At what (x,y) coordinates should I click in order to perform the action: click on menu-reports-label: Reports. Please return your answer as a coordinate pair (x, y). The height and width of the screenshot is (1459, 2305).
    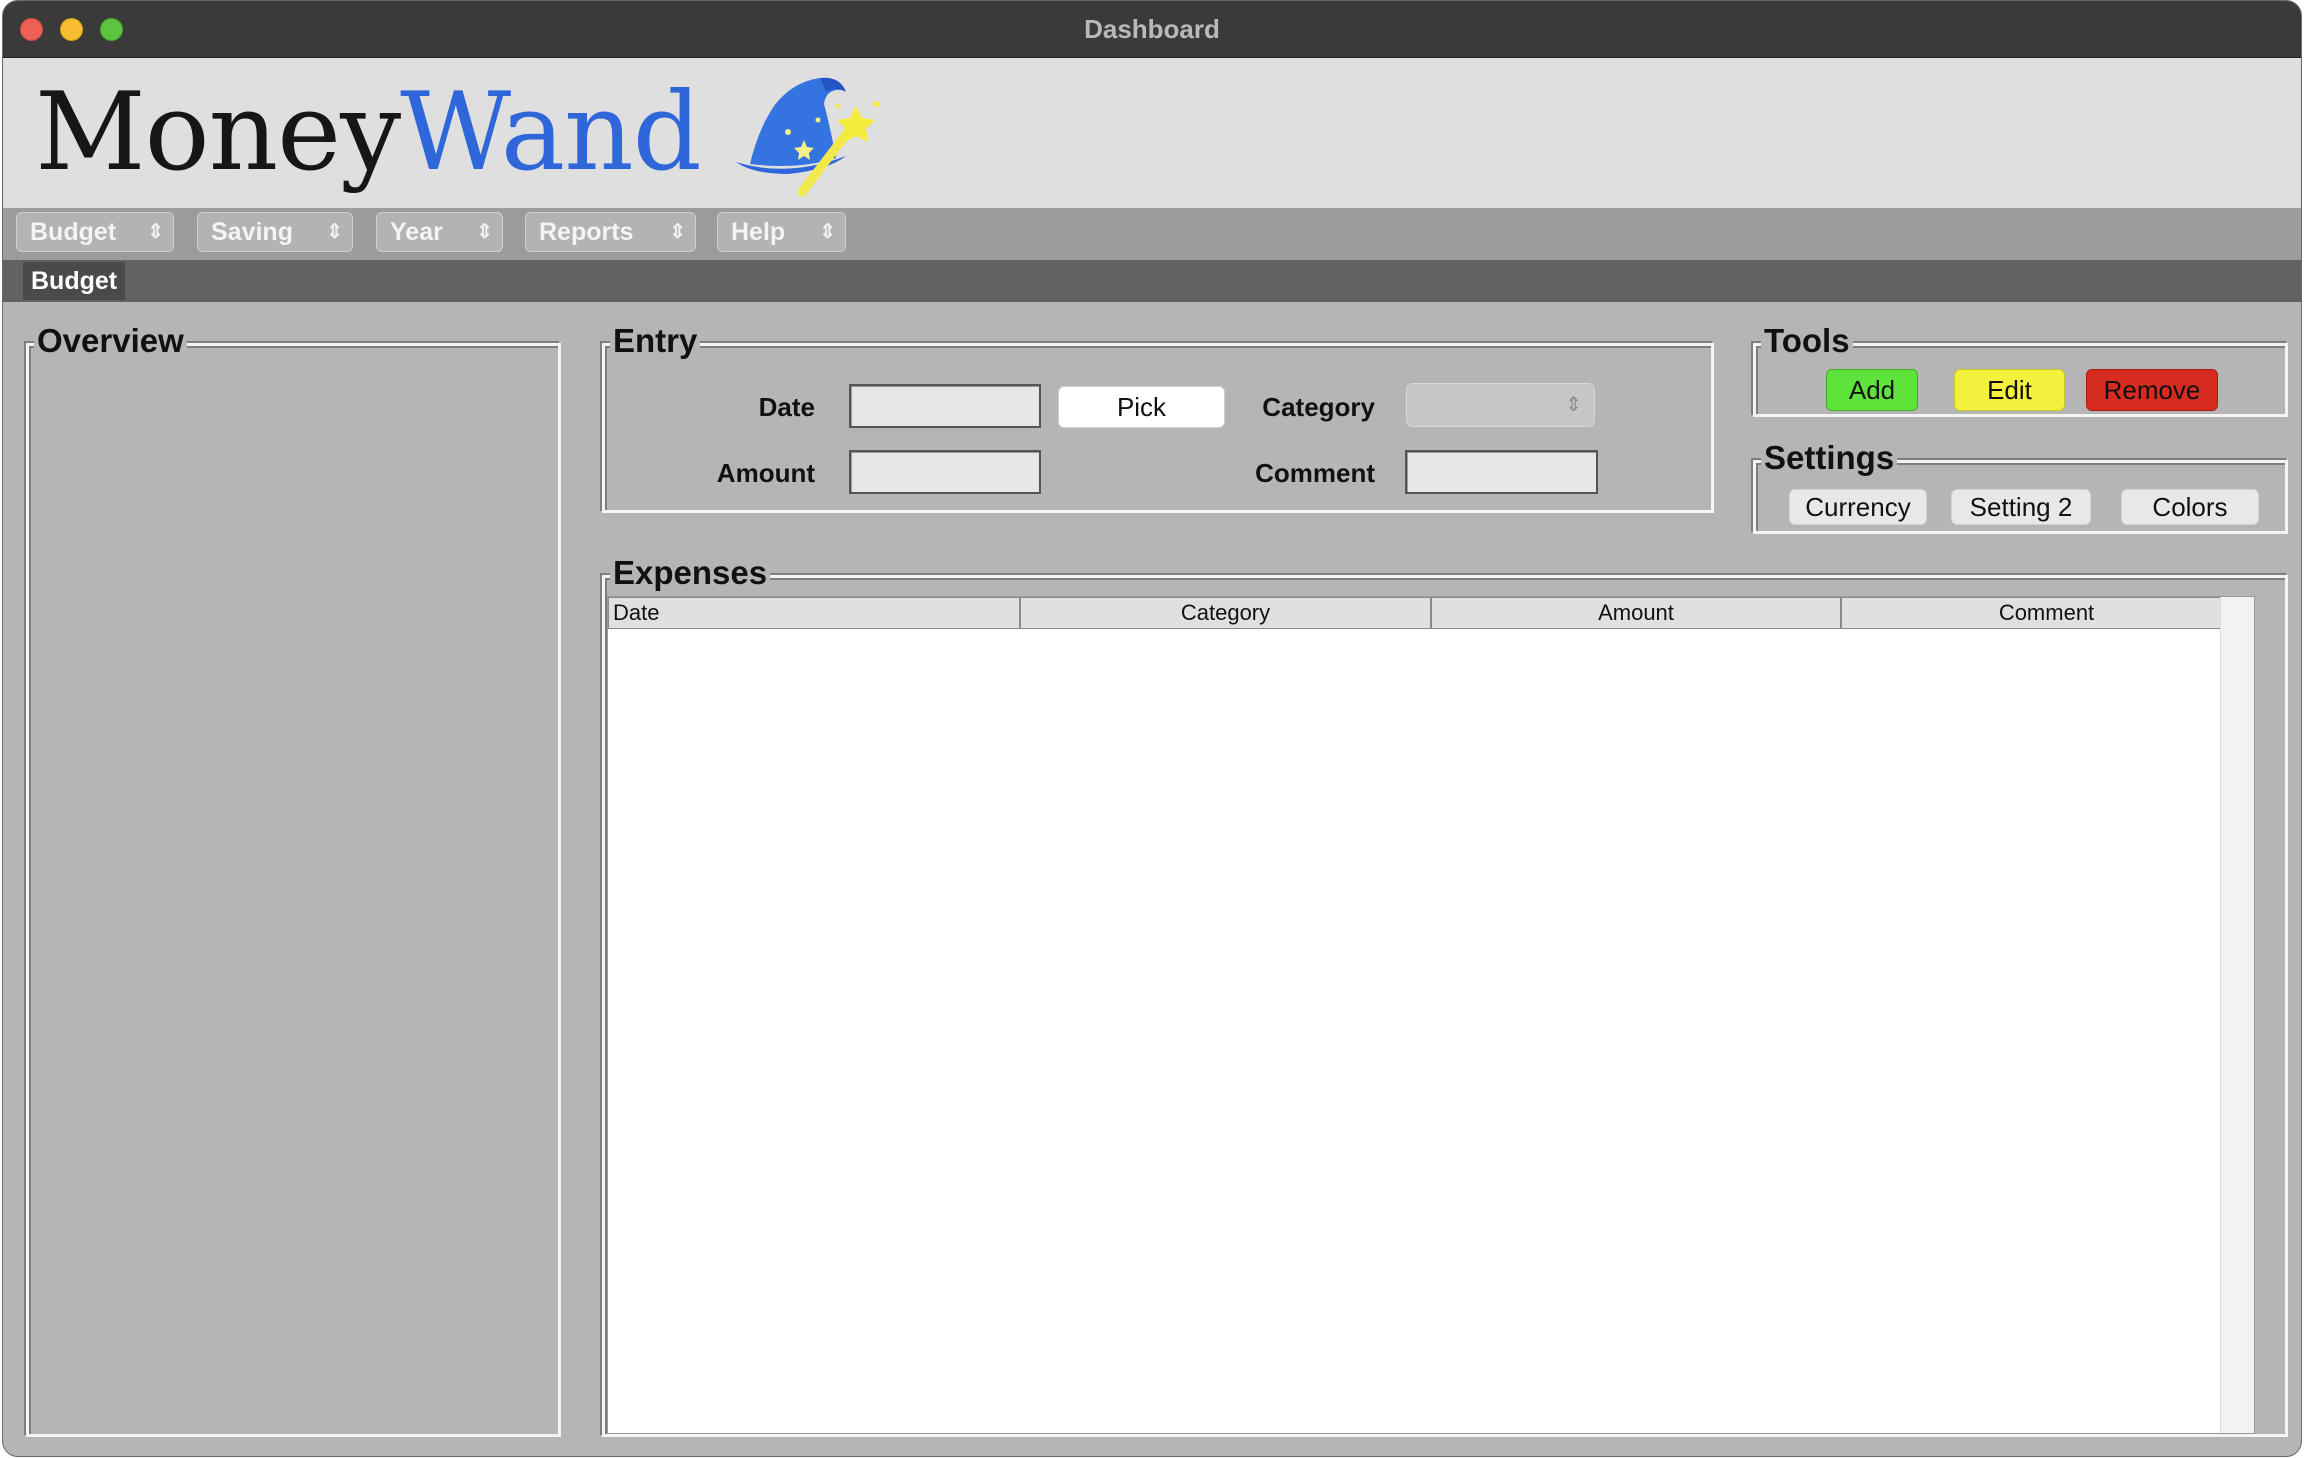
    Looking at the image, I should click on (586, 232).